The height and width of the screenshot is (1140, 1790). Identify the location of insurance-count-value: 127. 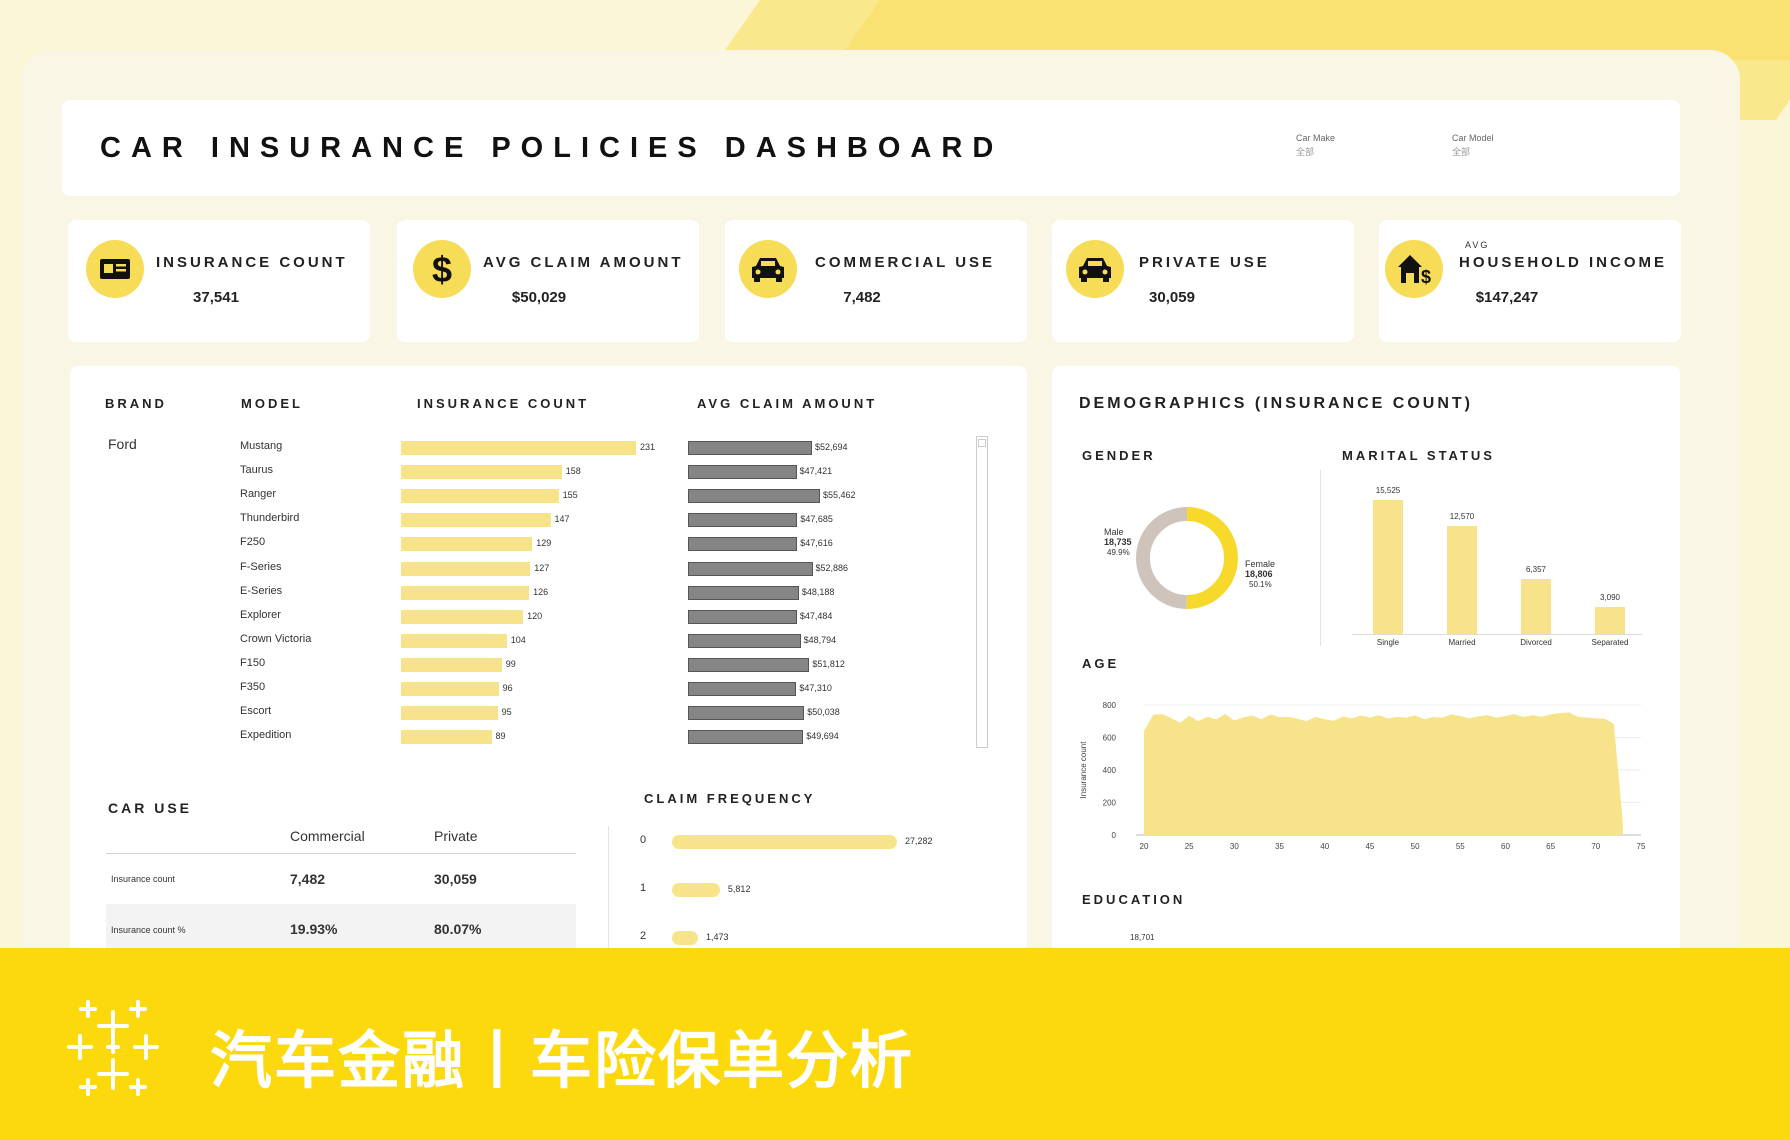
(542, 567).